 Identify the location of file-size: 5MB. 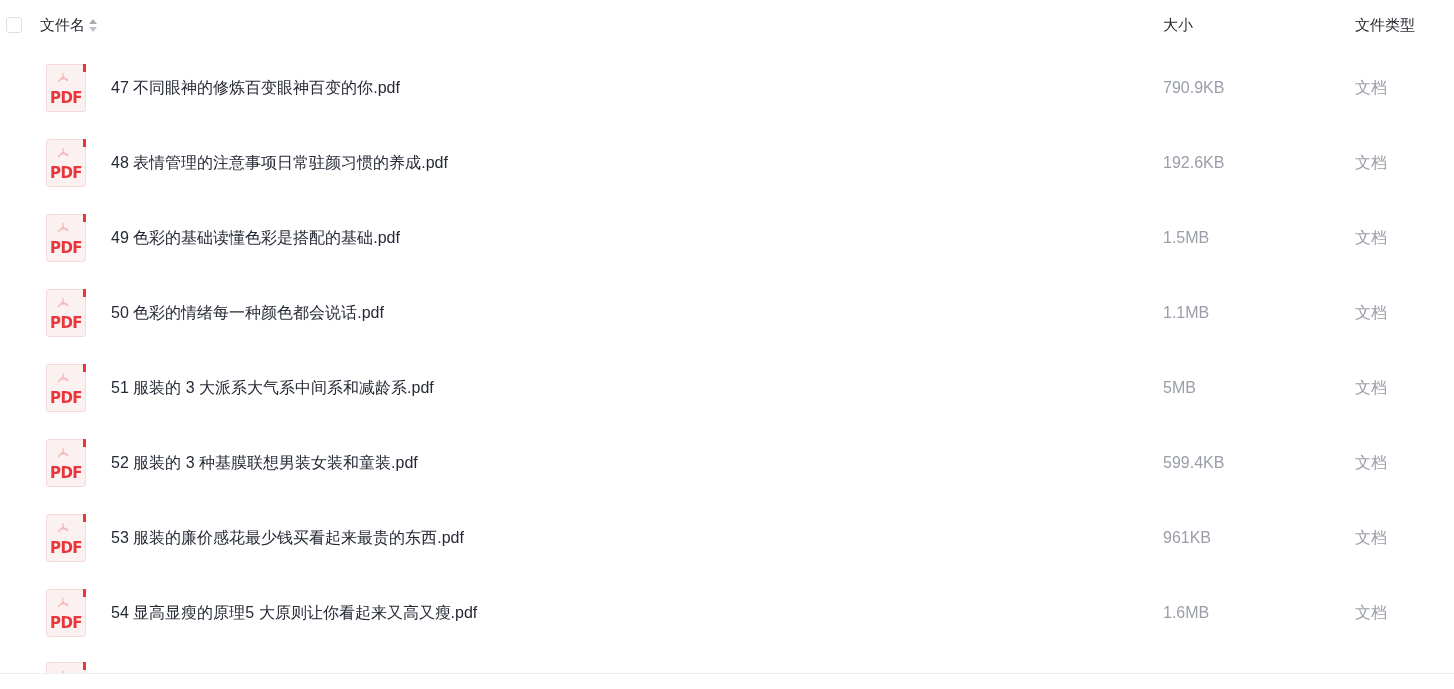
(1180, 387).